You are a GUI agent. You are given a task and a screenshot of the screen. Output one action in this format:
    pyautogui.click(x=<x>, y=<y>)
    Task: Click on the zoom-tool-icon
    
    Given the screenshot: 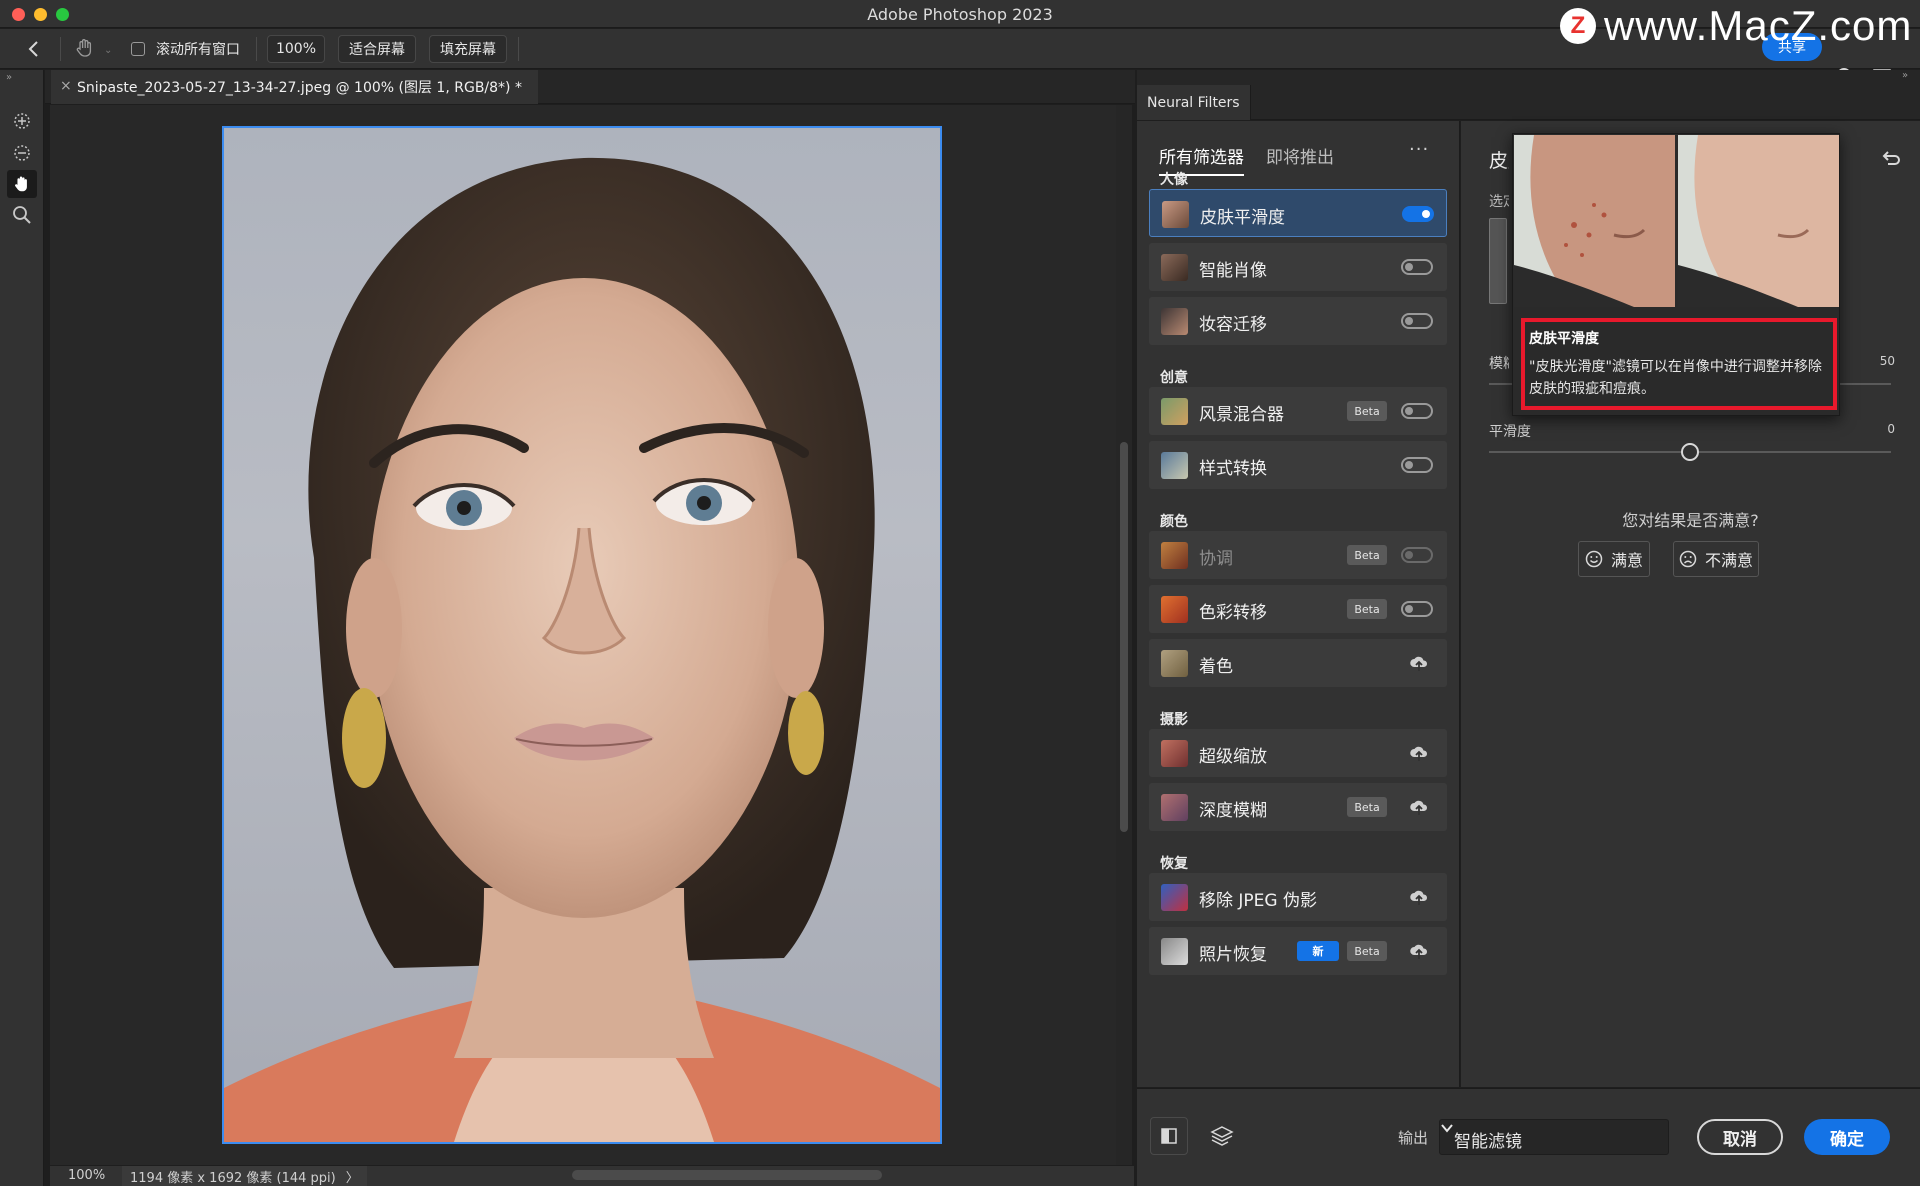 What is the action you would take?
    pyautogui.click(x=22, y=215)
    